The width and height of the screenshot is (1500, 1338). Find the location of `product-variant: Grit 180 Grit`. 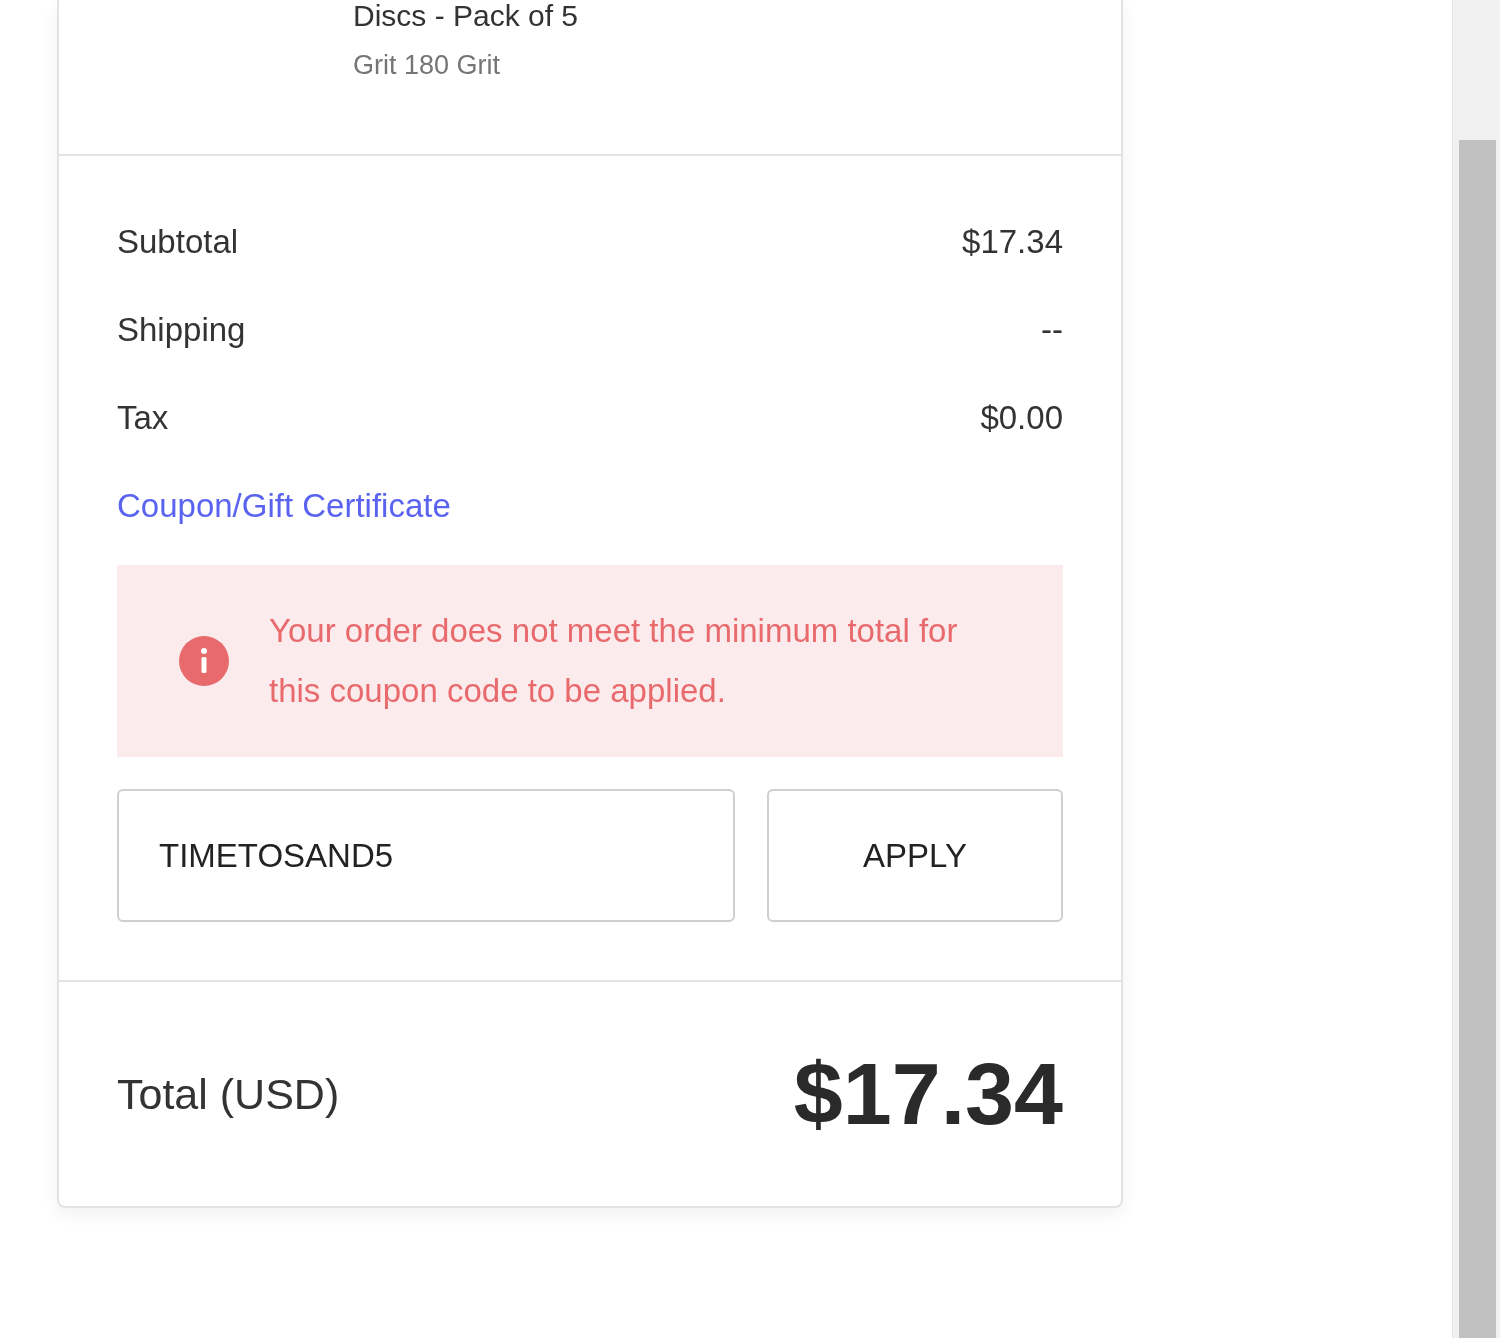

product-variant: Grit 180 Grit is located at coordinates (427, 65).